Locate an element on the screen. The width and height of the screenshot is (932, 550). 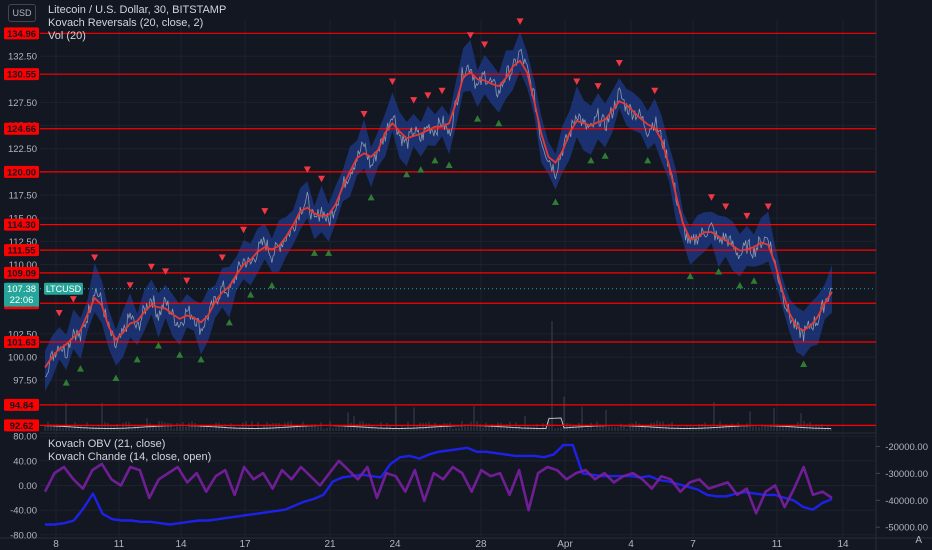
osc-right-tick-label: -30000.00 is located at coordinates (906, 474).